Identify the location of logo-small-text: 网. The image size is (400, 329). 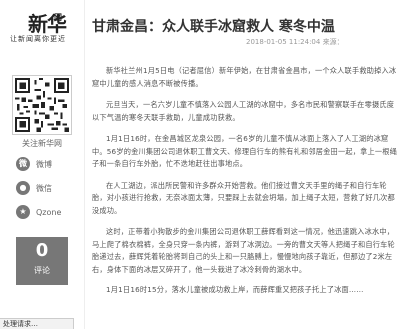
(58, 17).